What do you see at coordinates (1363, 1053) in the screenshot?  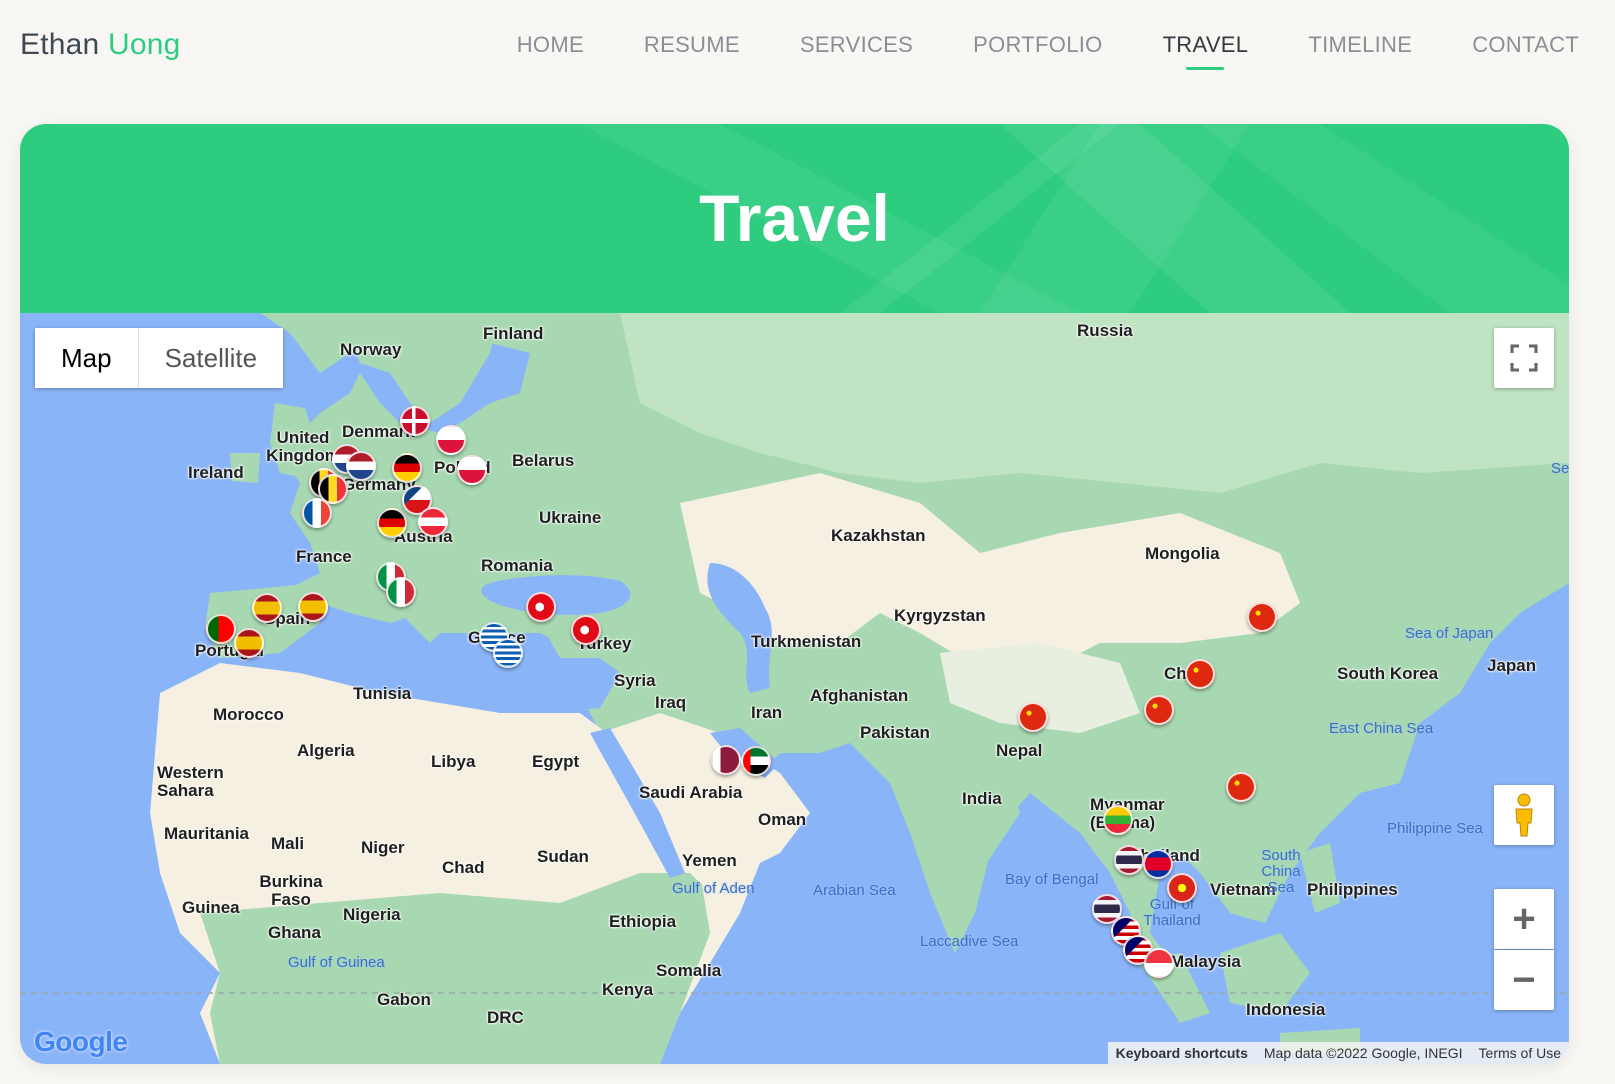 I see `map-data-attribution: Map data ©2022 Google, INEGI` at bounding box center [1363, 1053].